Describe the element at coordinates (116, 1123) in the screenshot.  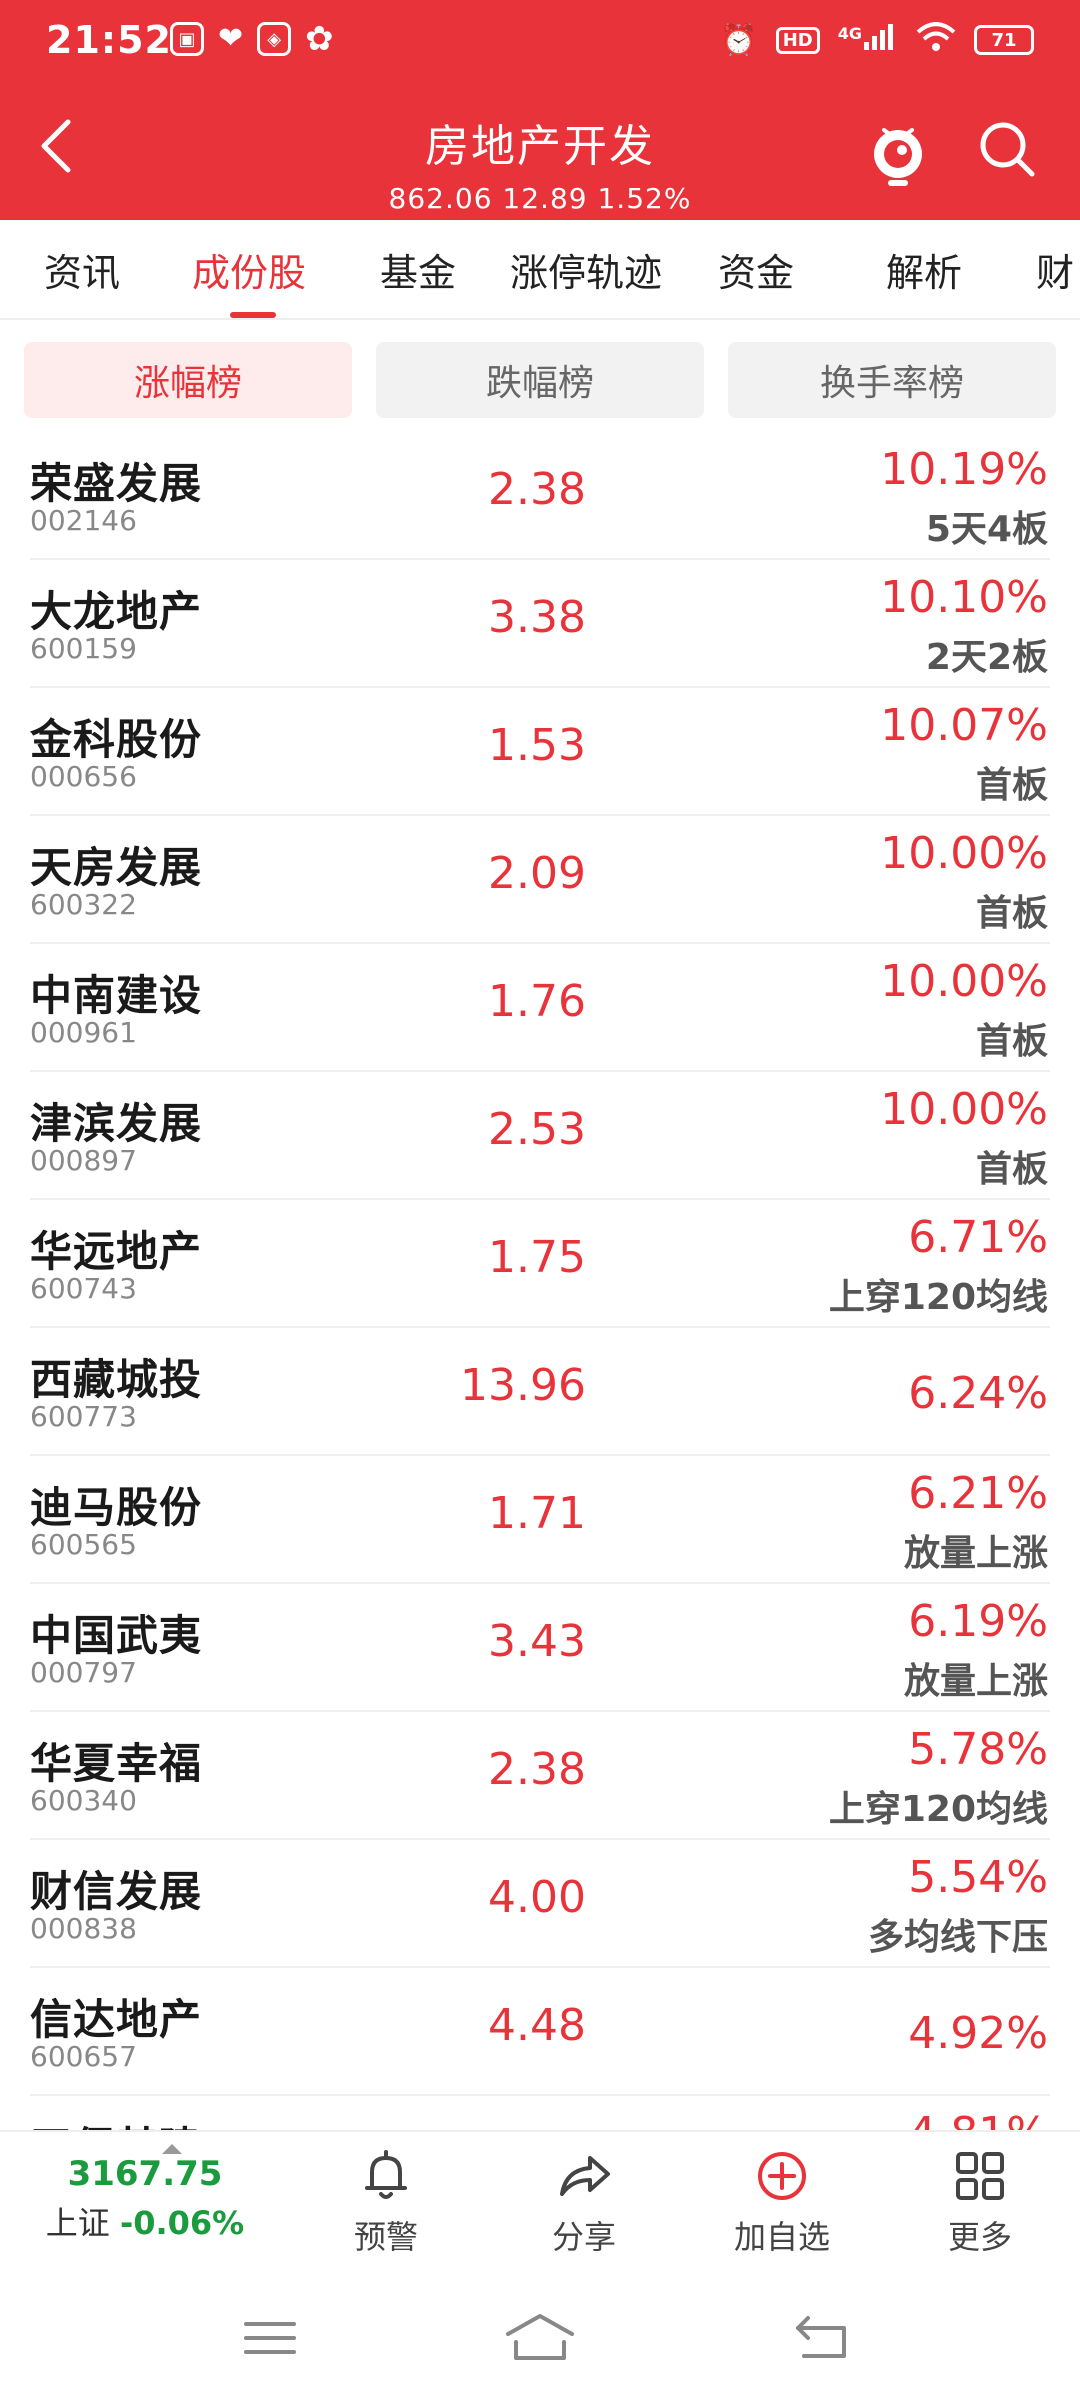
I see `stock-name: 津滨发展` at that location.